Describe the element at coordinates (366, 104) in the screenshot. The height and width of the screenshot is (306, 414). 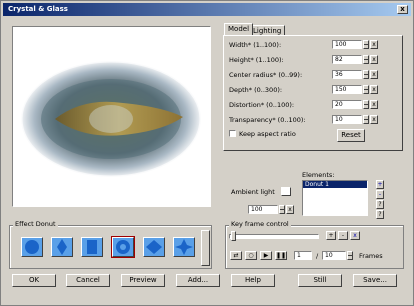
I see `distortion-spinner` at that location.